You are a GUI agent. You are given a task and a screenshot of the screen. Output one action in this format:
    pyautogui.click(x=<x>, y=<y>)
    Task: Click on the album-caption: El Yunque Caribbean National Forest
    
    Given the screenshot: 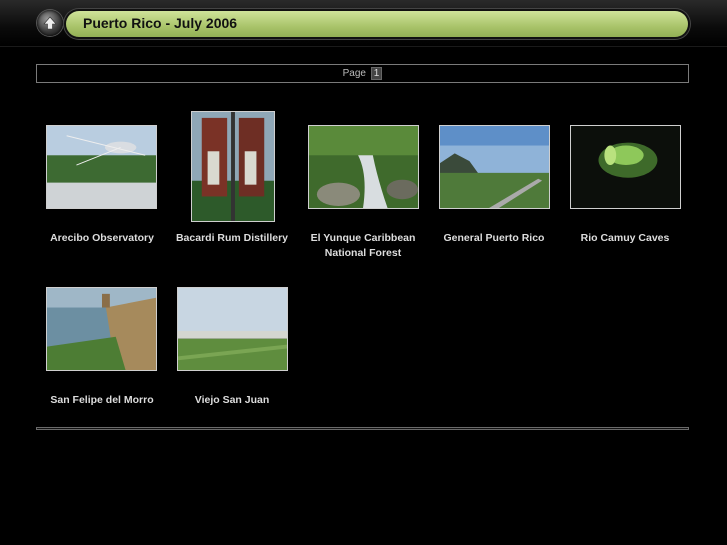 What is the action you would take?
    pyautogui.click(x=363, y=246)
    